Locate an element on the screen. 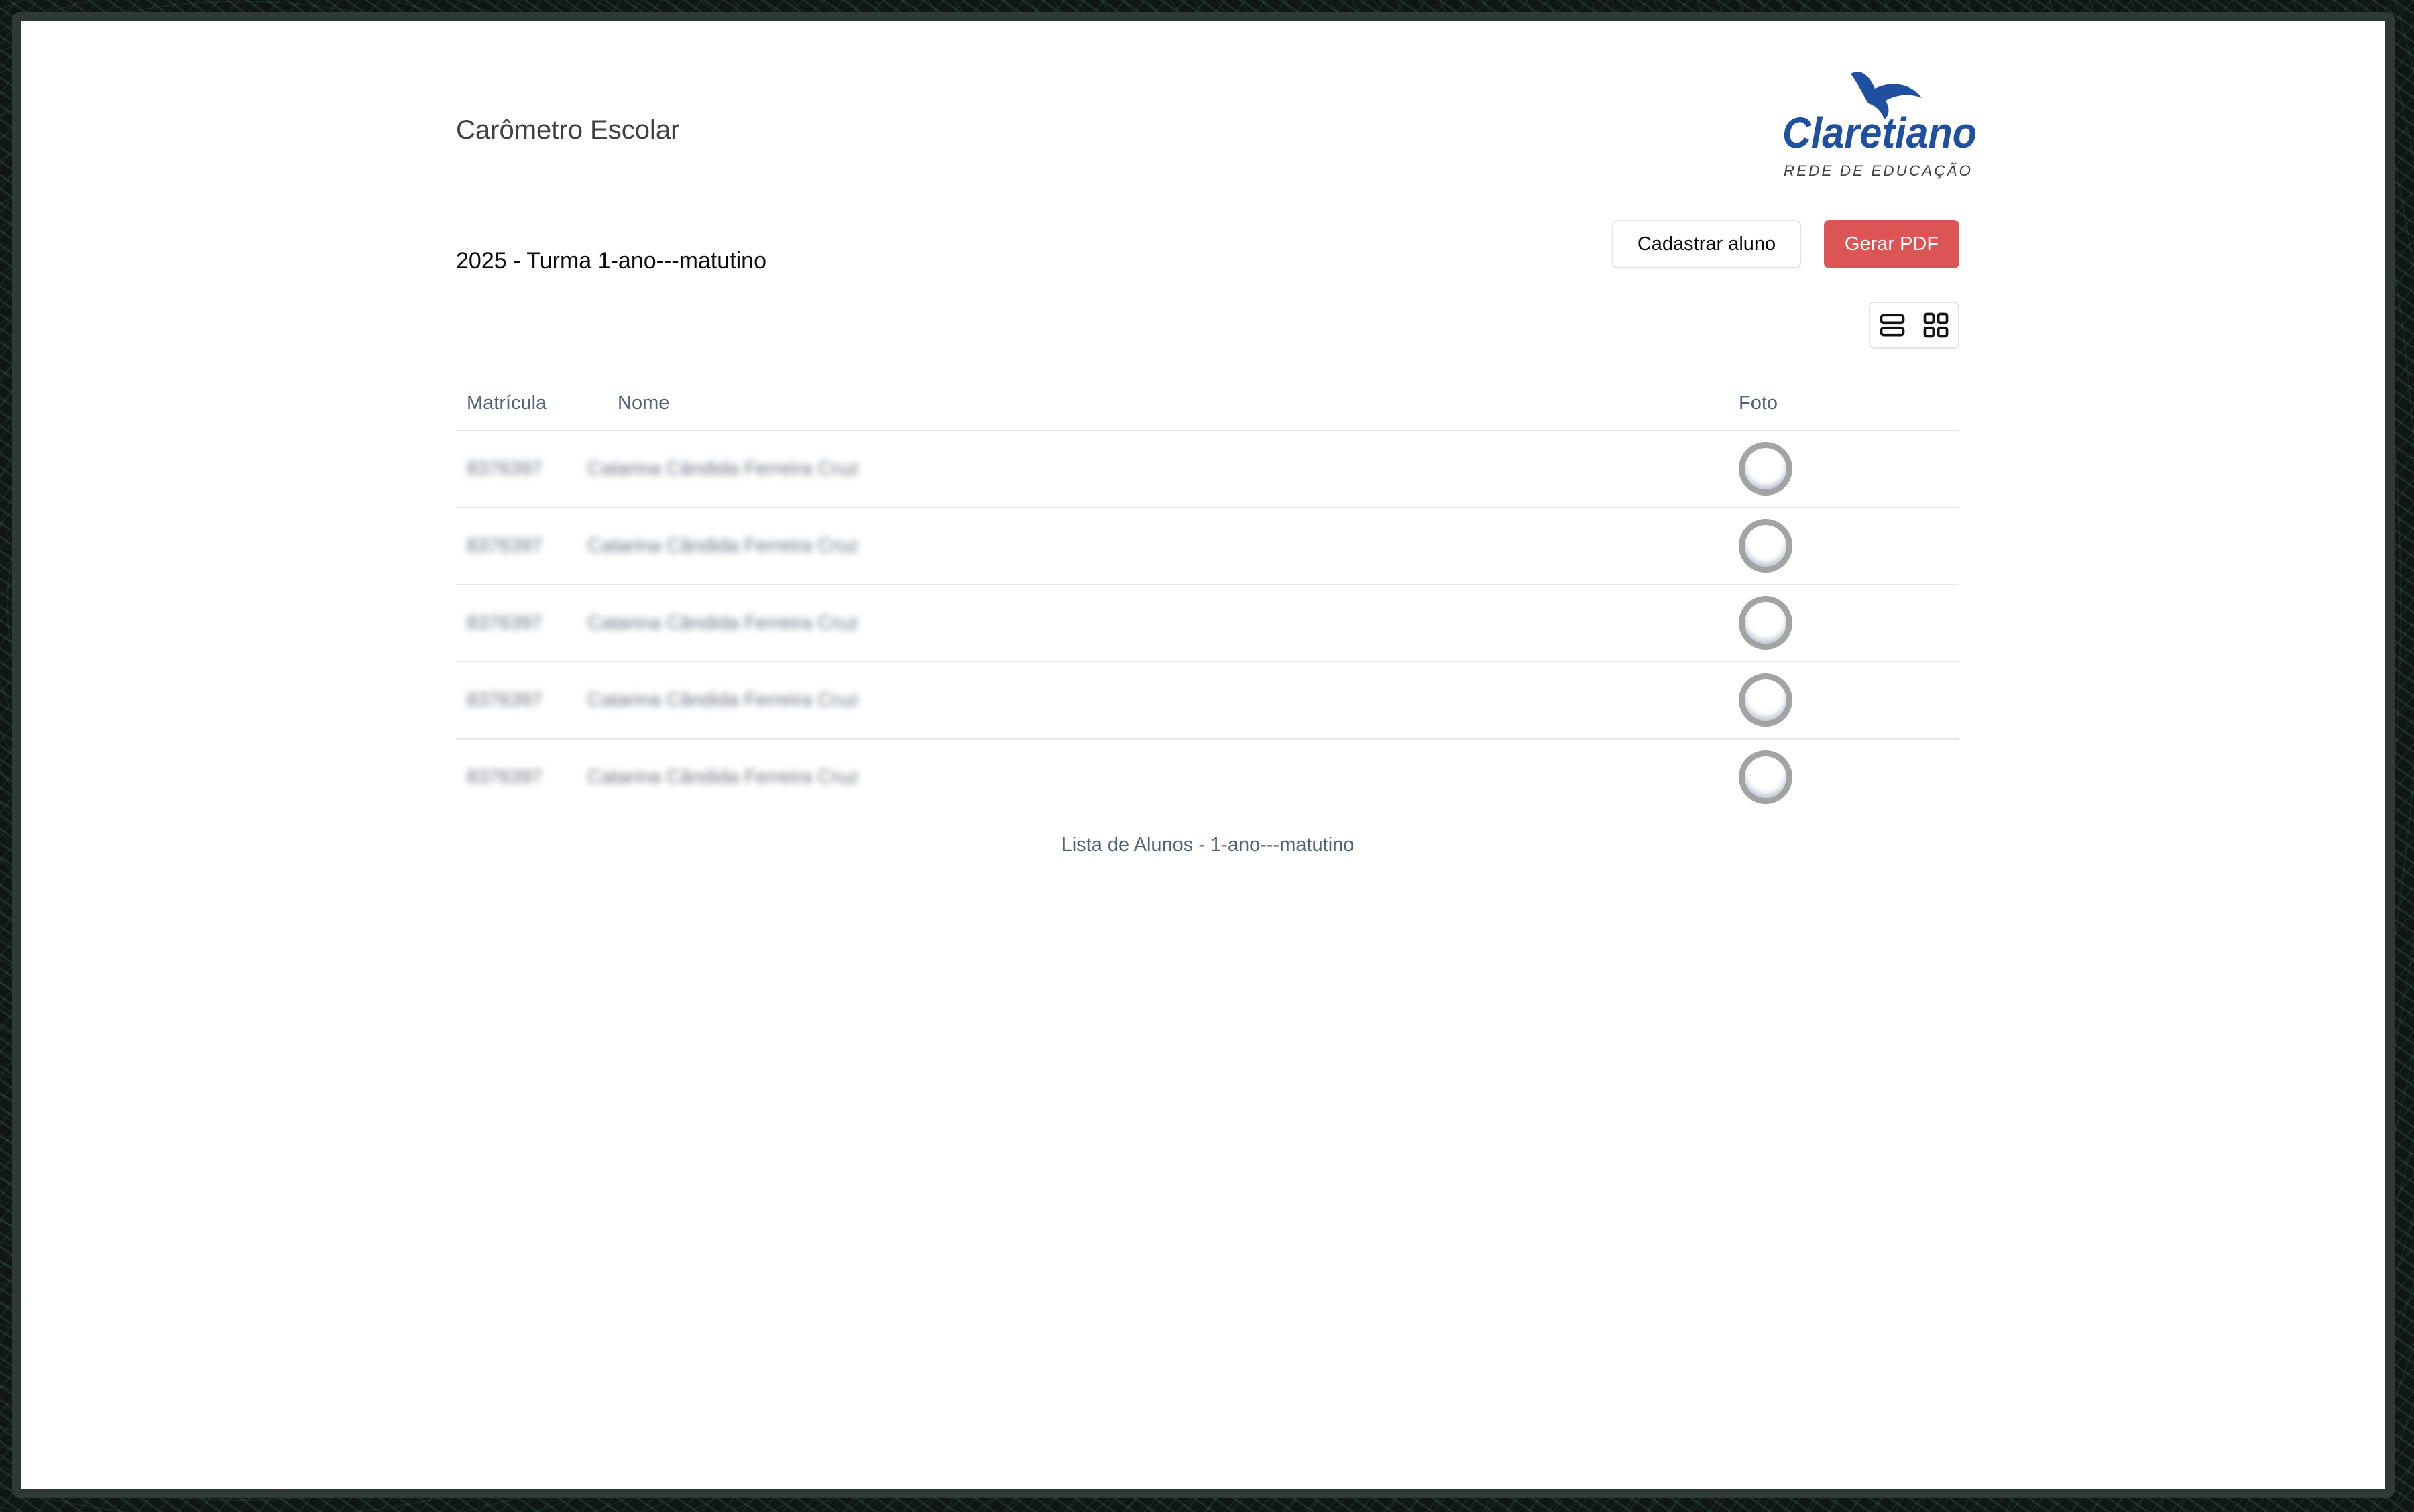 Image resolution: width=2414 pixels, height=1512 pixels. generate-pdf-button: Gerar PDF is located at coordinates (1891, 244).